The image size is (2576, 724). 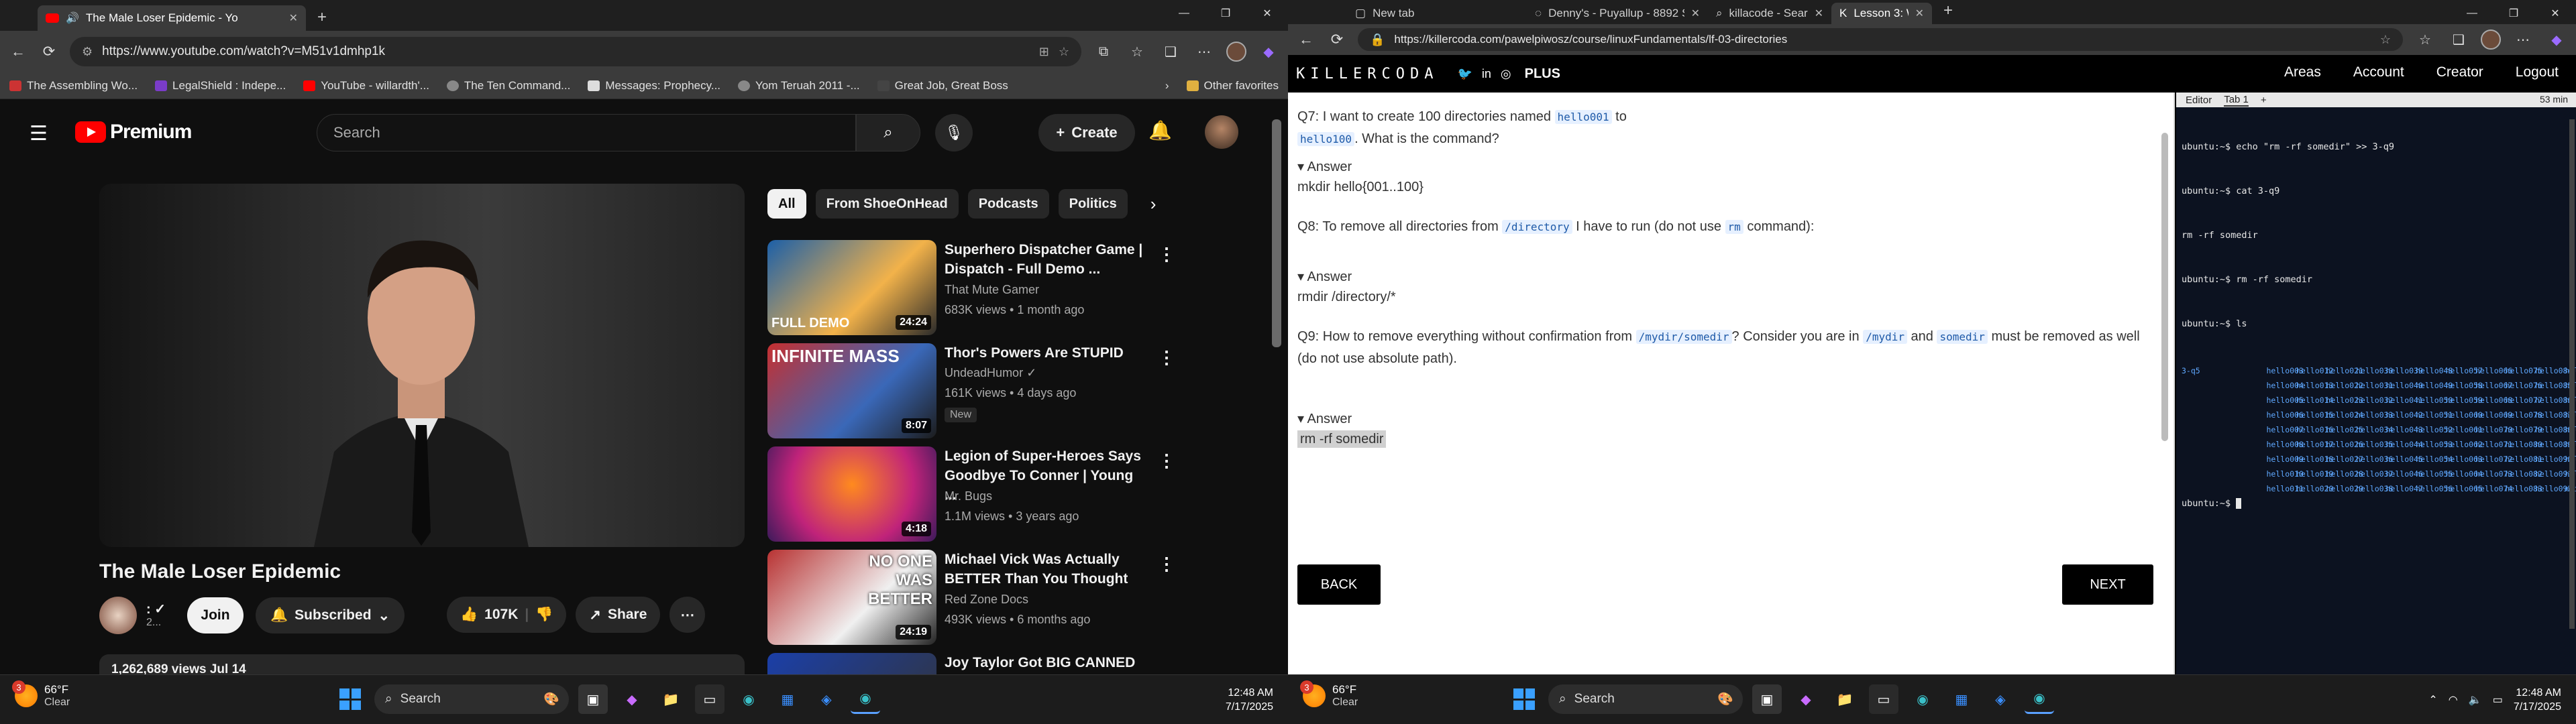 I want to click on tab-dennys: ◌Denny's - Puyallup - 8892 Splash✕, so click(x=1617, y=13).